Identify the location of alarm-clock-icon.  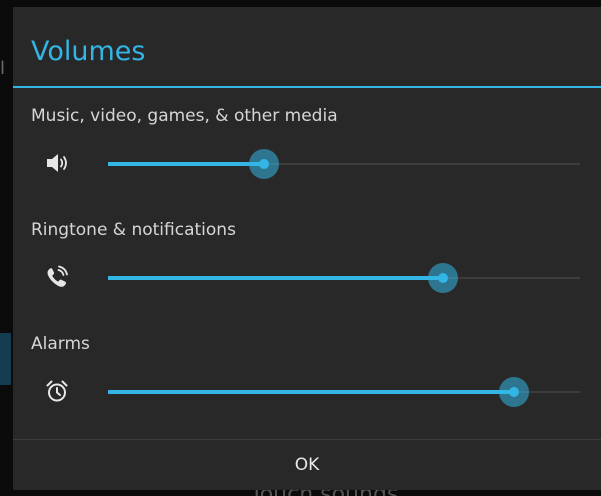
(57, 391).